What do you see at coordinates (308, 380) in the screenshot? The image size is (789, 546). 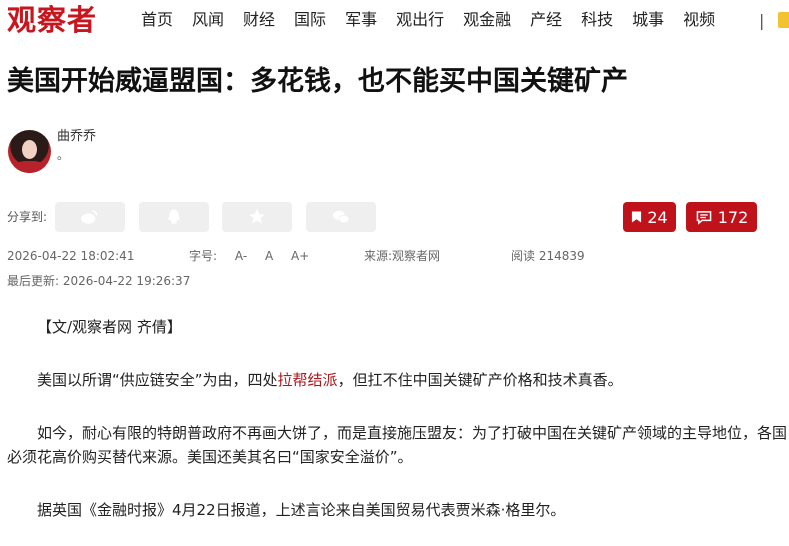 I see `keyword-link: 拉帮结派` at bounding box center [308, 380].